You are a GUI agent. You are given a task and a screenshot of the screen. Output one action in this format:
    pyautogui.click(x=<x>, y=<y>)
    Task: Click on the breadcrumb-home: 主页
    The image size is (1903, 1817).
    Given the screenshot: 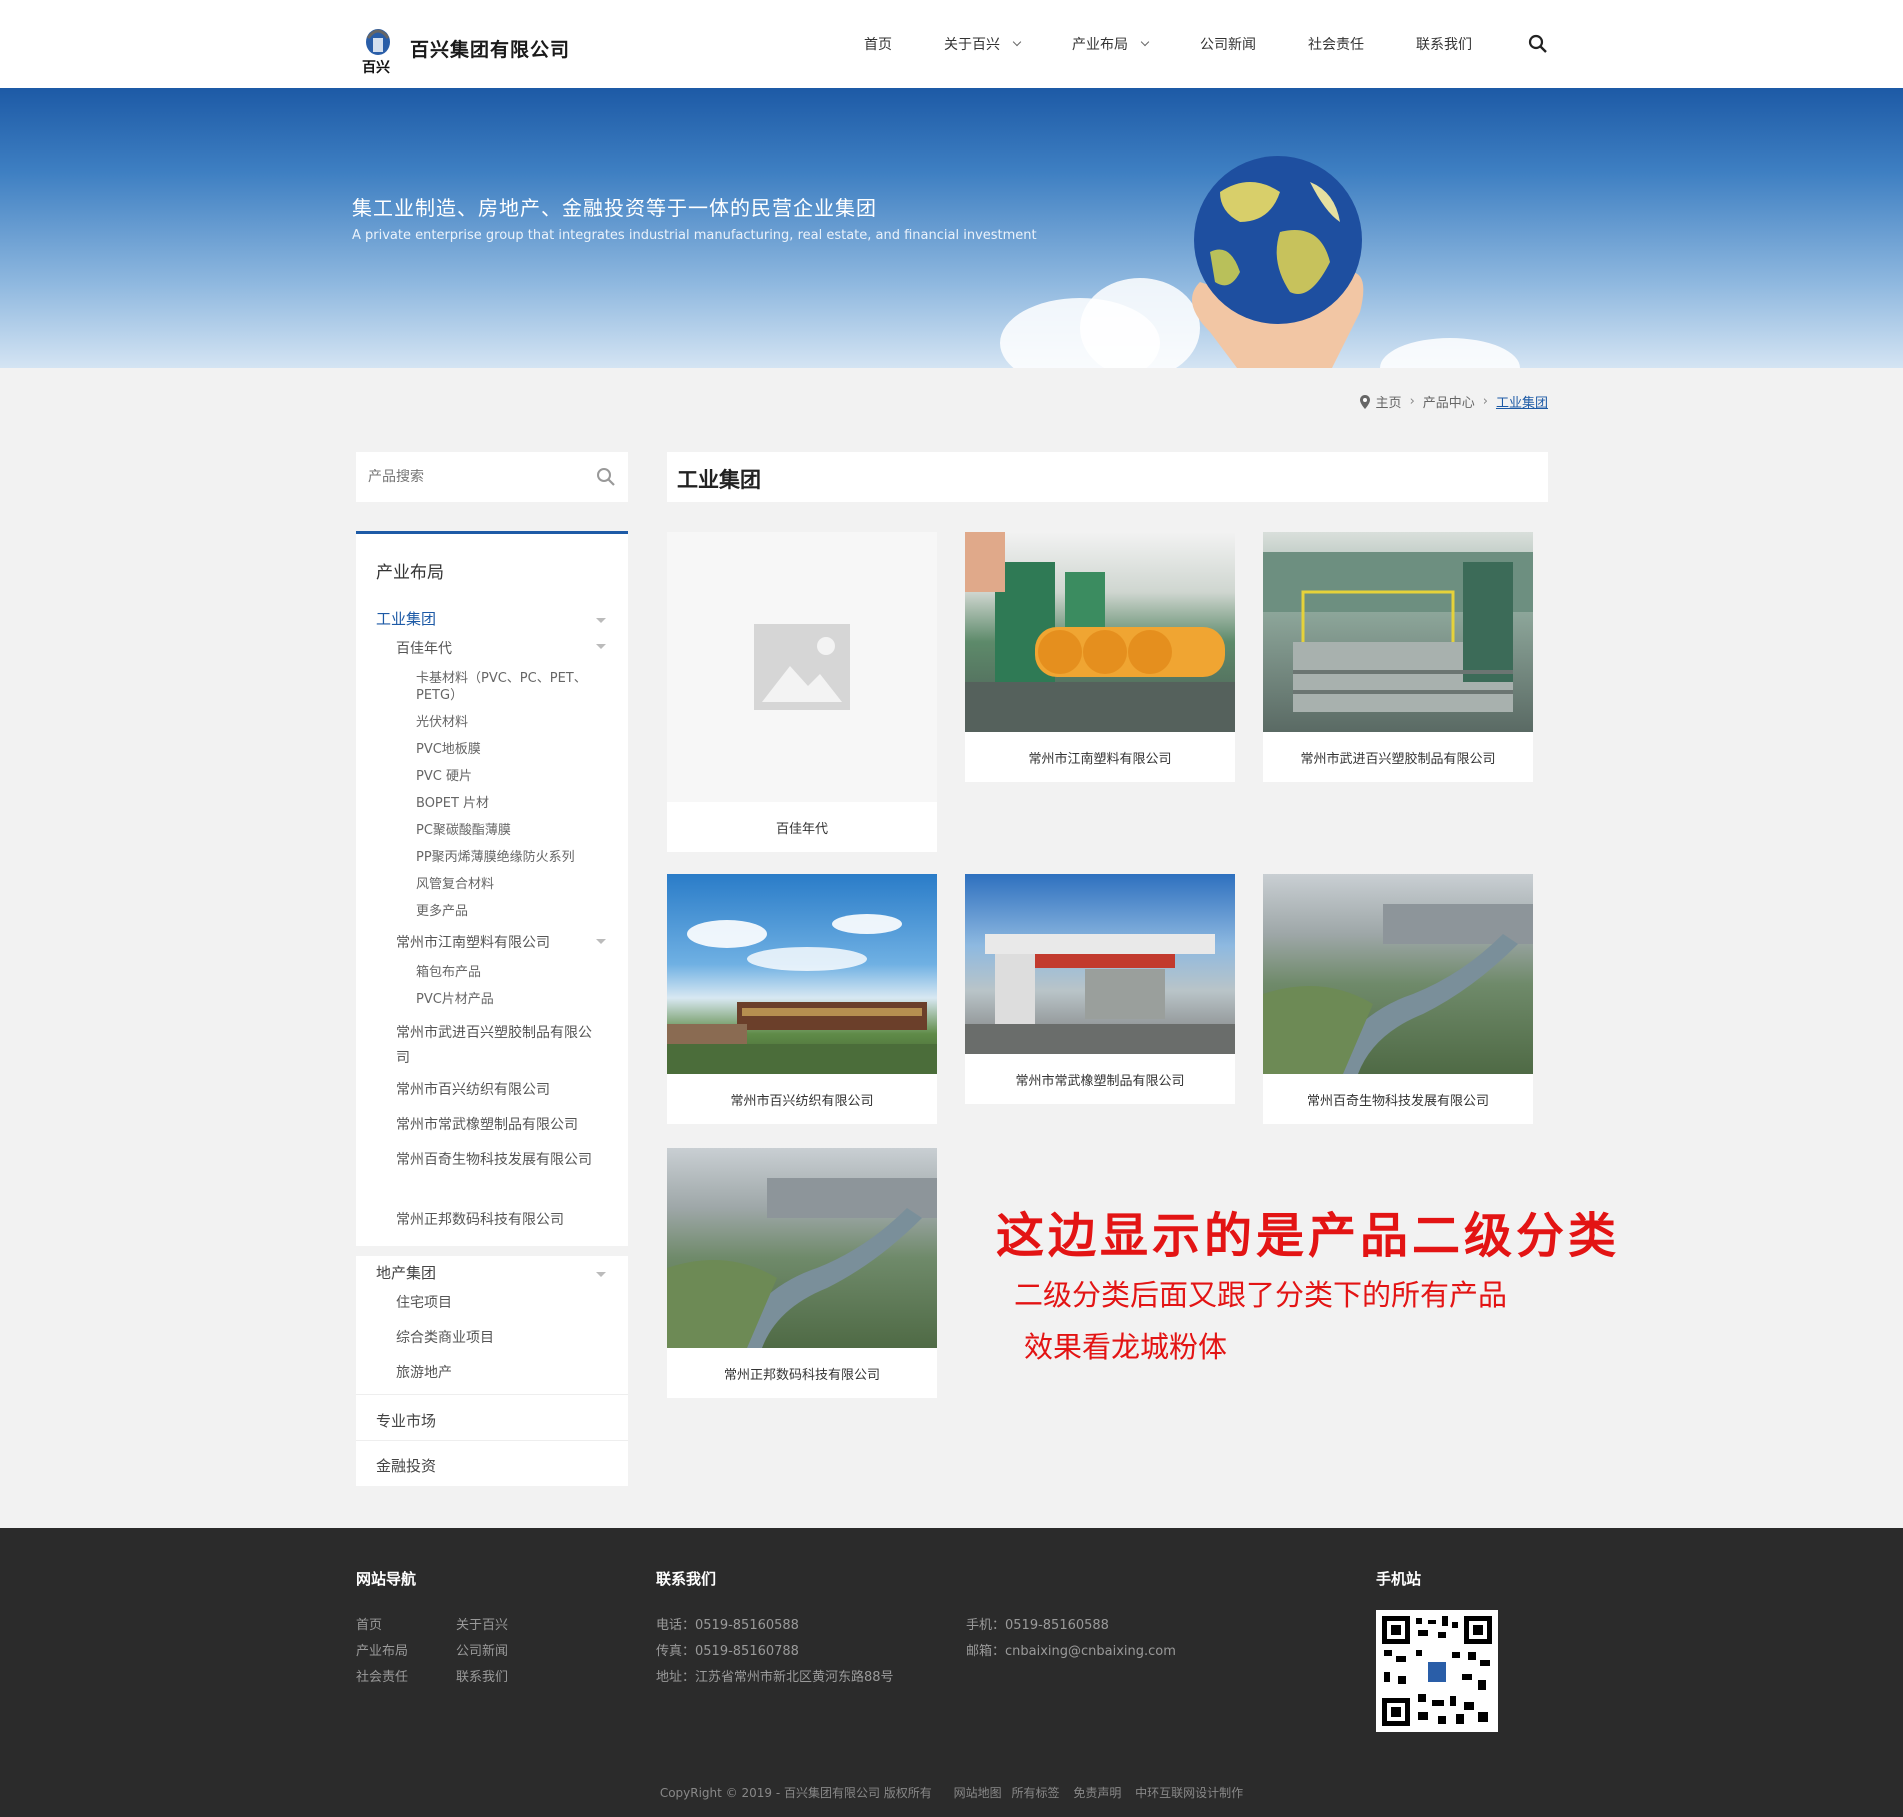 What is the action you would take?
    pyautogui.click(x=1389, y=401)
    